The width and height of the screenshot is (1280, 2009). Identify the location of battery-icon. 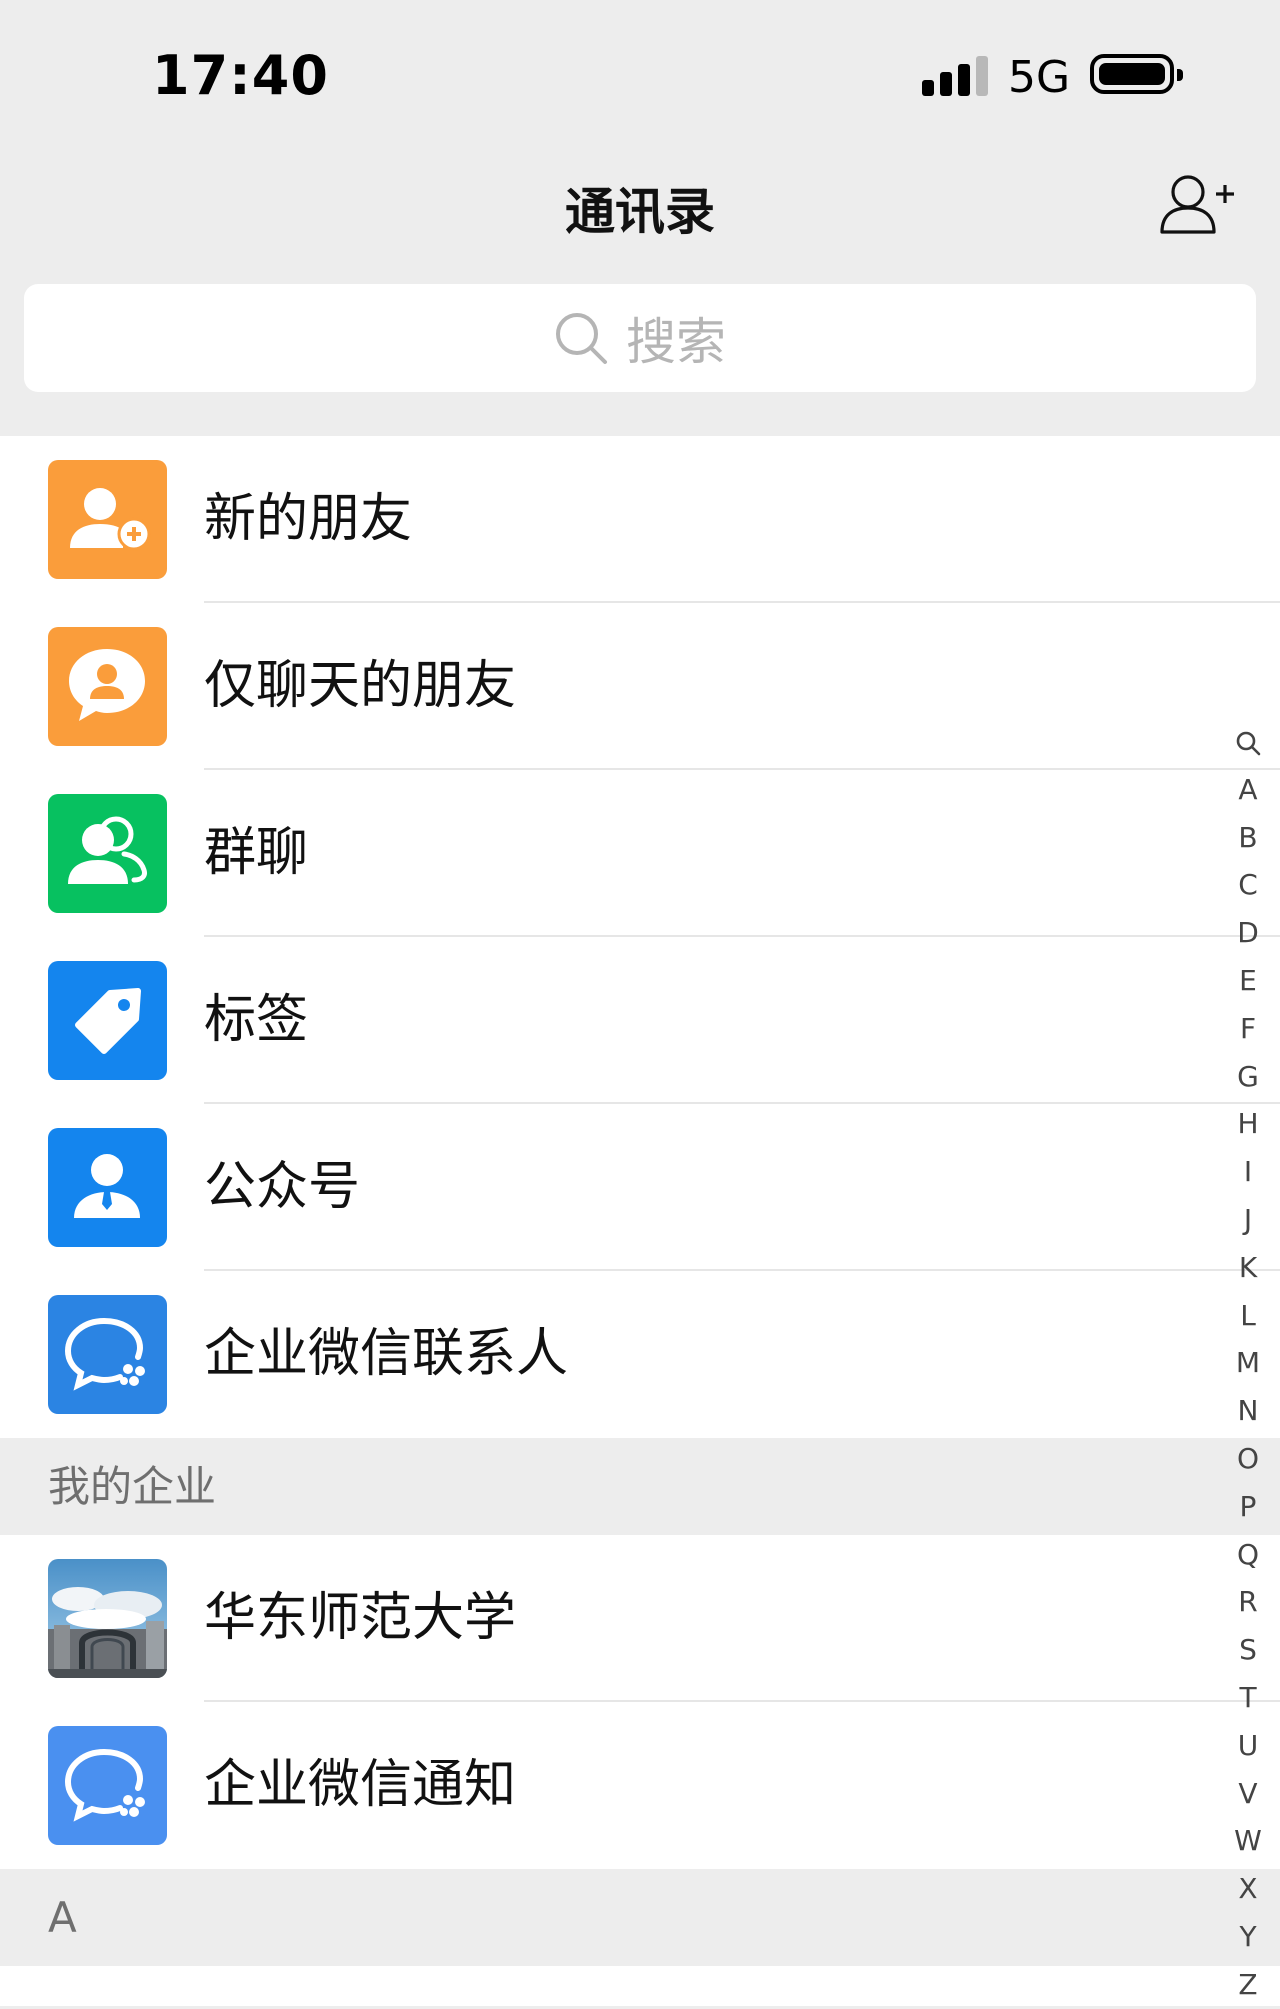
(1136, 74).